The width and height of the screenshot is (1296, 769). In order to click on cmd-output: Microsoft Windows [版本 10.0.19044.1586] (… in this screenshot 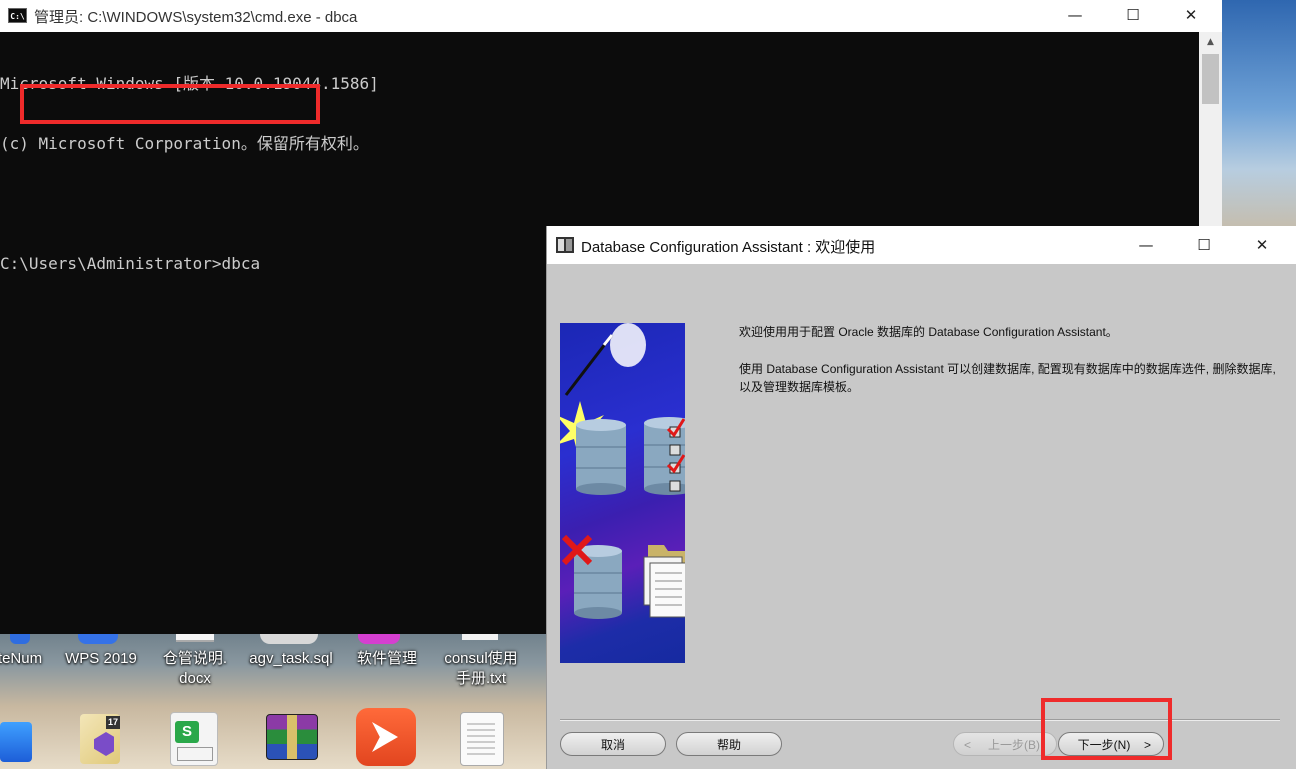, I will do `click(189, 174)`.